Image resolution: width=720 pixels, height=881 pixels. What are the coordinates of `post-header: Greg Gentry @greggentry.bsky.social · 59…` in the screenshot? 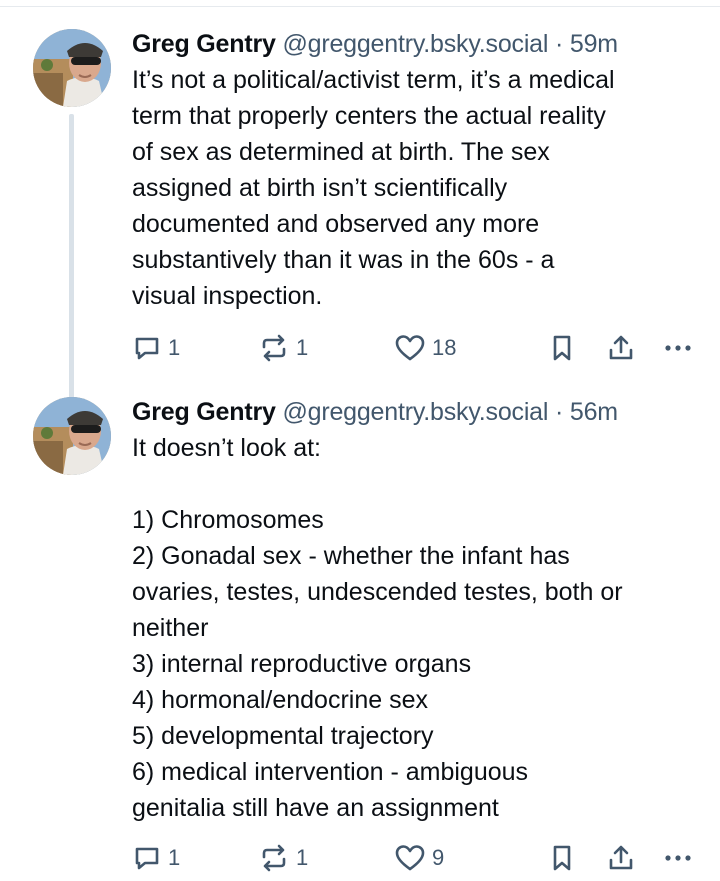 It's located at (422, 44).